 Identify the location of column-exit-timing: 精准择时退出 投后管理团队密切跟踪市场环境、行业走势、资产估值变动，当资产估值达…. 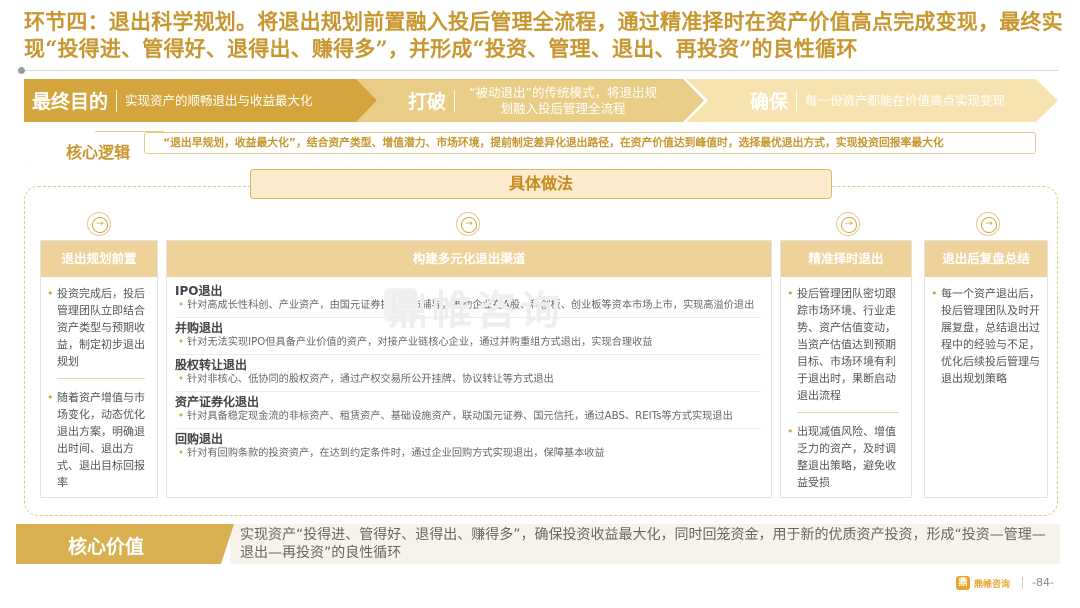
(846, 369).